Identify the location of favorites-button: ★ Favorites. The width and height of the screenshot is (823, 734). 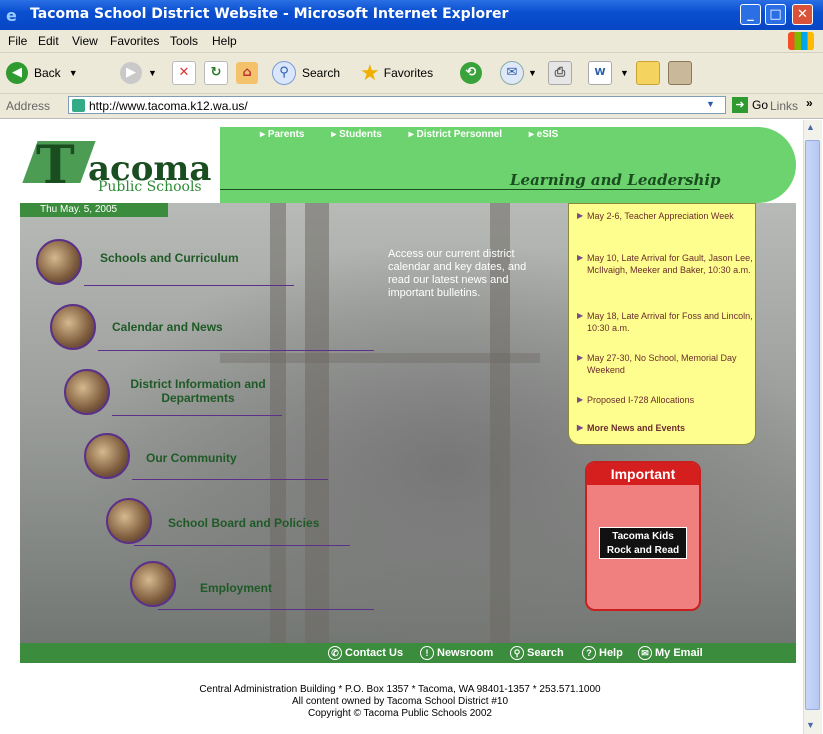
(396, 72).